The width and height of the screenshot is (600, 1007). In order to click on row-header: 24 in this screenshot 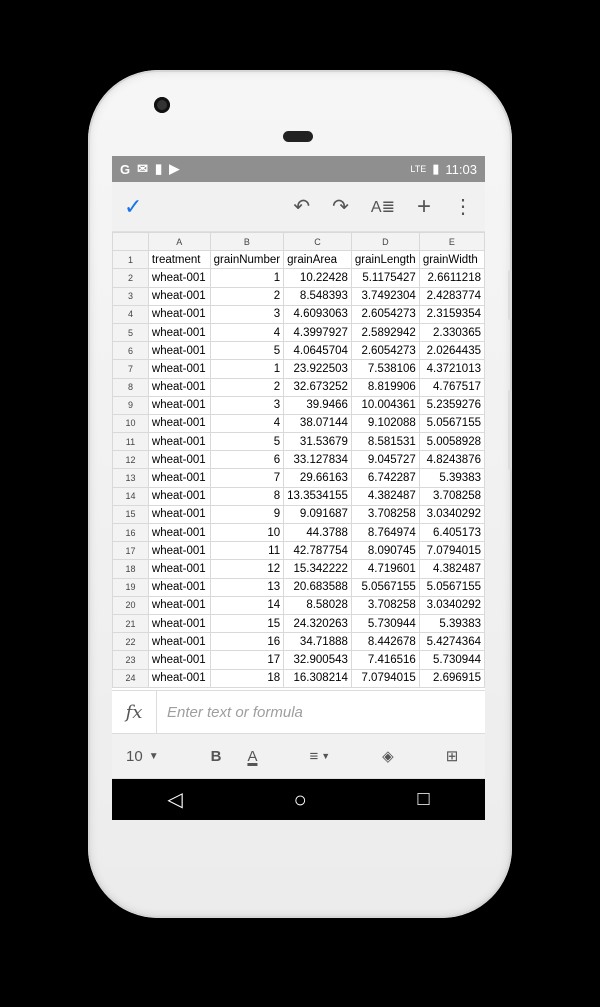, I will do `click(130, 678)`.